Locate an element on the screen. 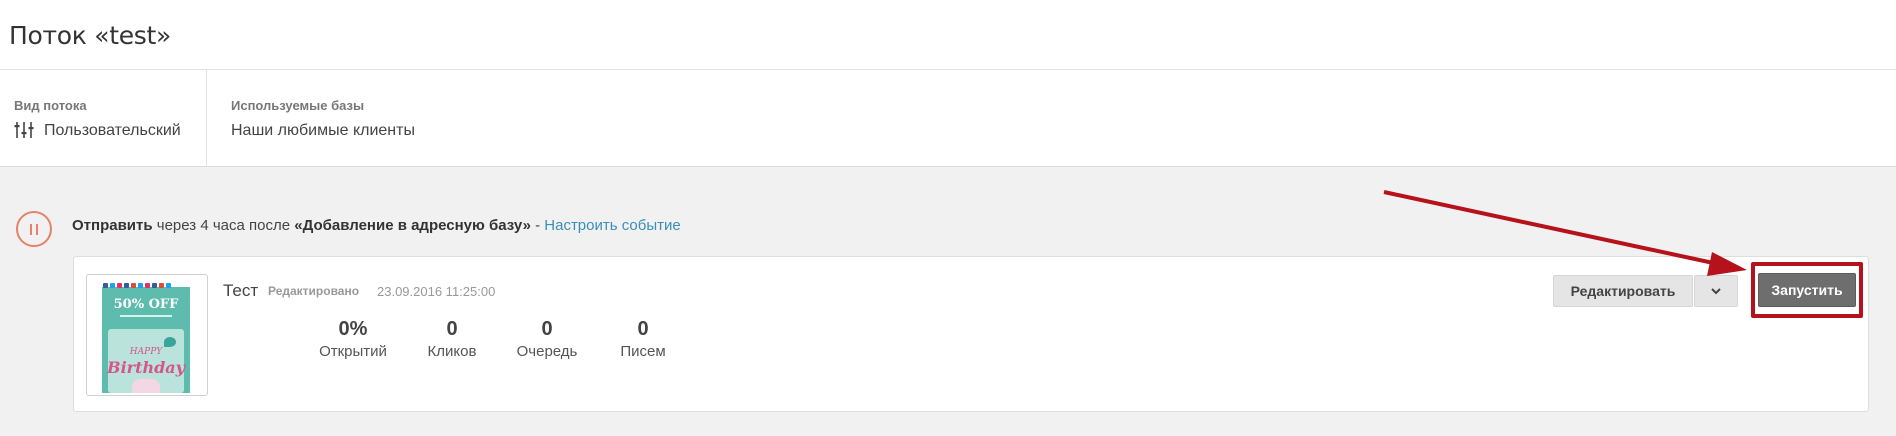 Image resolution: width=1896 pixels, height=436 pixels. email-thumbnail: 50% OFF HAPPY Birthday is located at coordinates (147, 335).